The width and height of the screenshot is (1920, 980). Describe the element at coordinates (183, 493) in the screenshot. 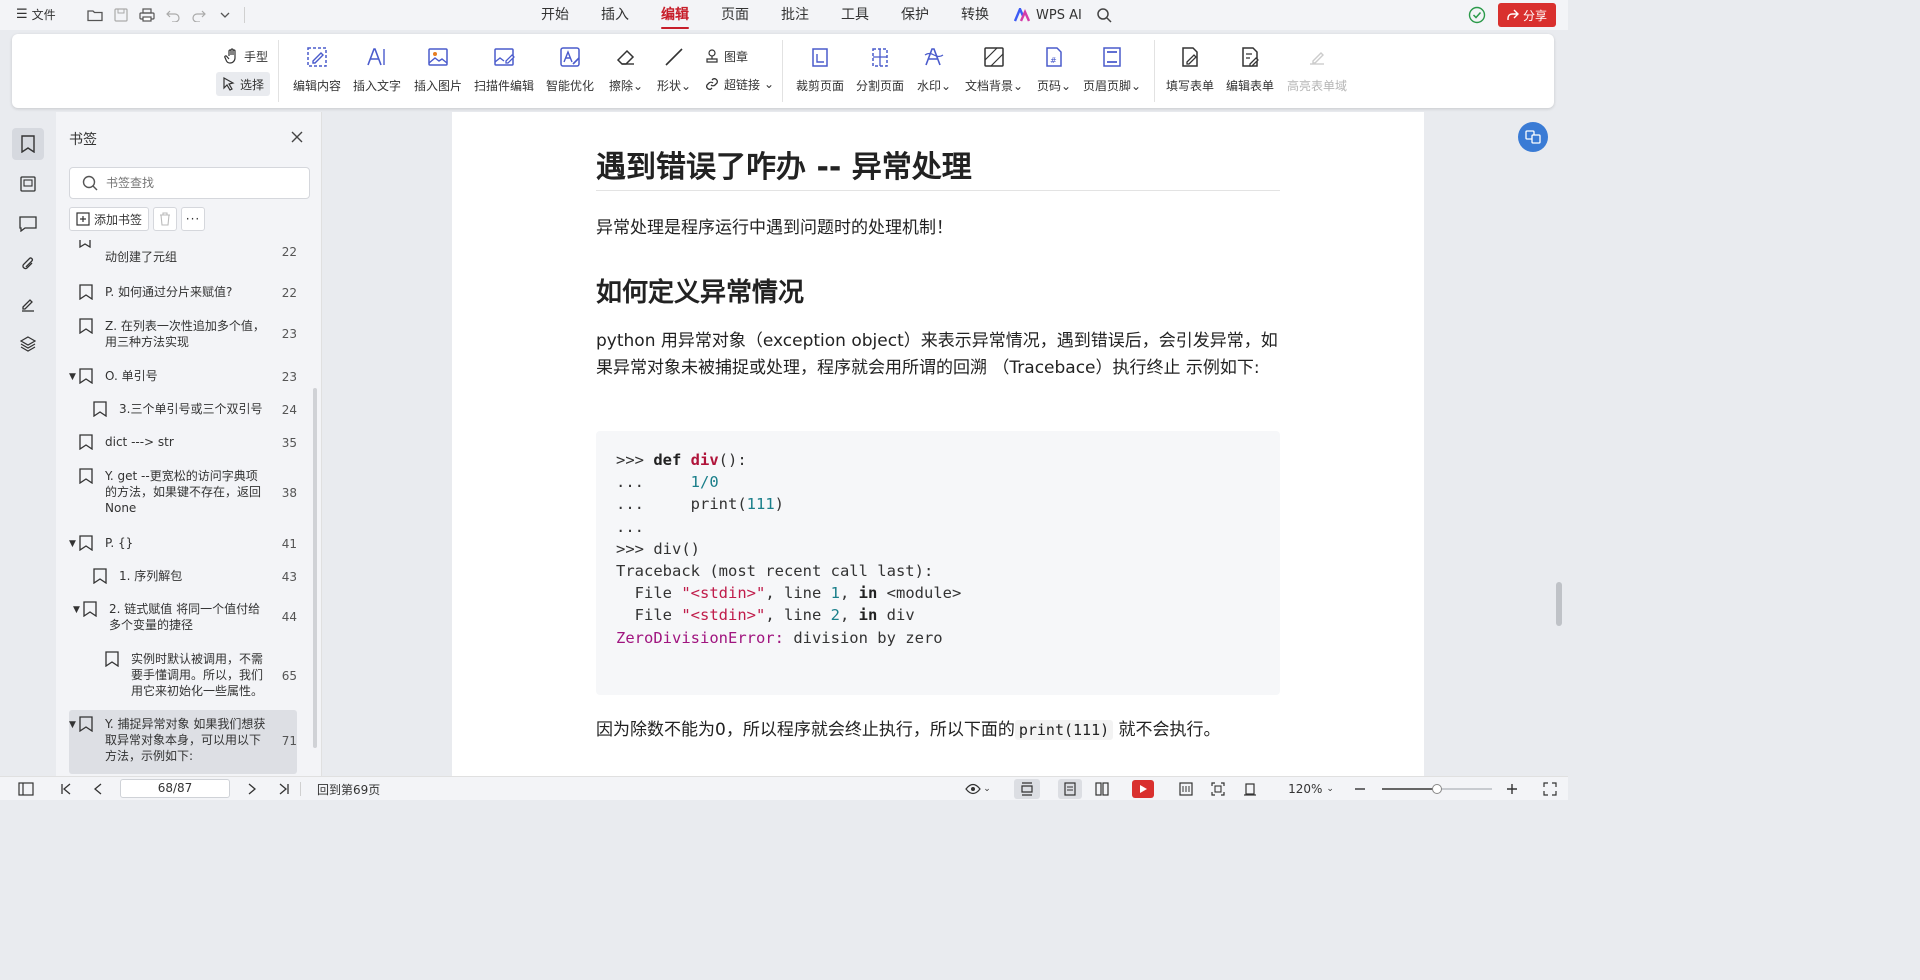

I see `list-item: Y. get --更宽松的访问字典项的方法，如果键不存在，返回None 38` at that location.